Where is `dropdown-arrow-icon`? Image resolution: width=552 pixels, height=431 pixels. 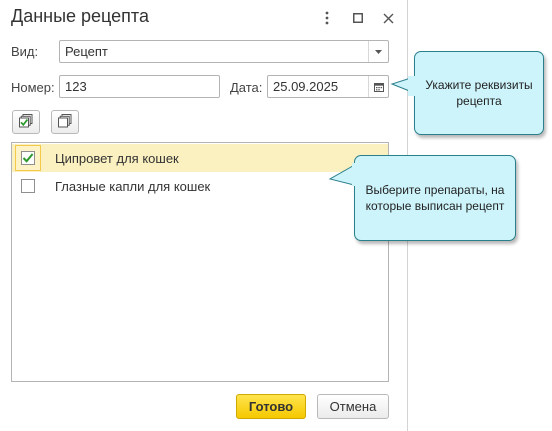
dropdown-arrow-icon is located at coordinates (378, 51).